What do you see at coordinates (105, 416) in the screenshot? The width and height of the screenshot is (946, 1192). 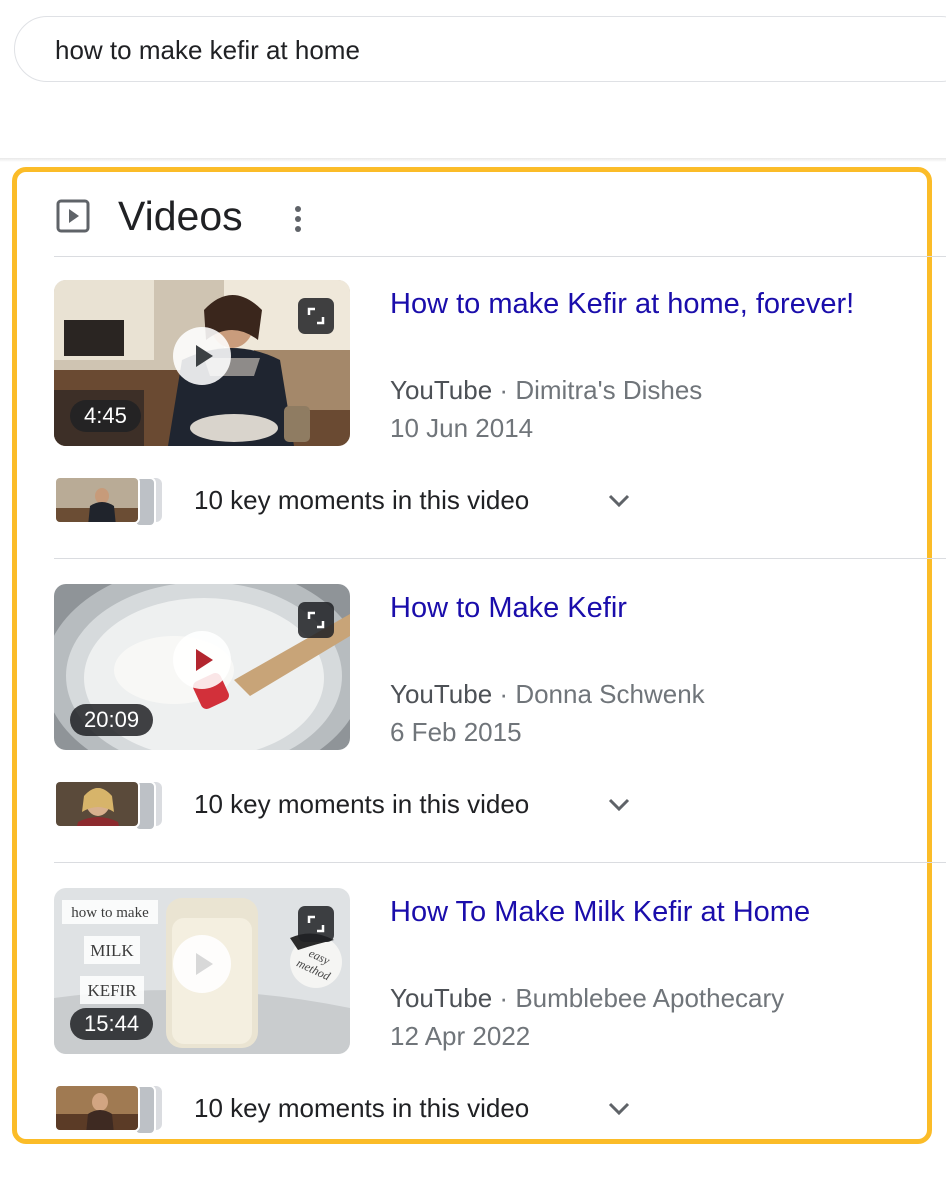 I see `video-duration: 4:45` at bounding box center [105, 416].